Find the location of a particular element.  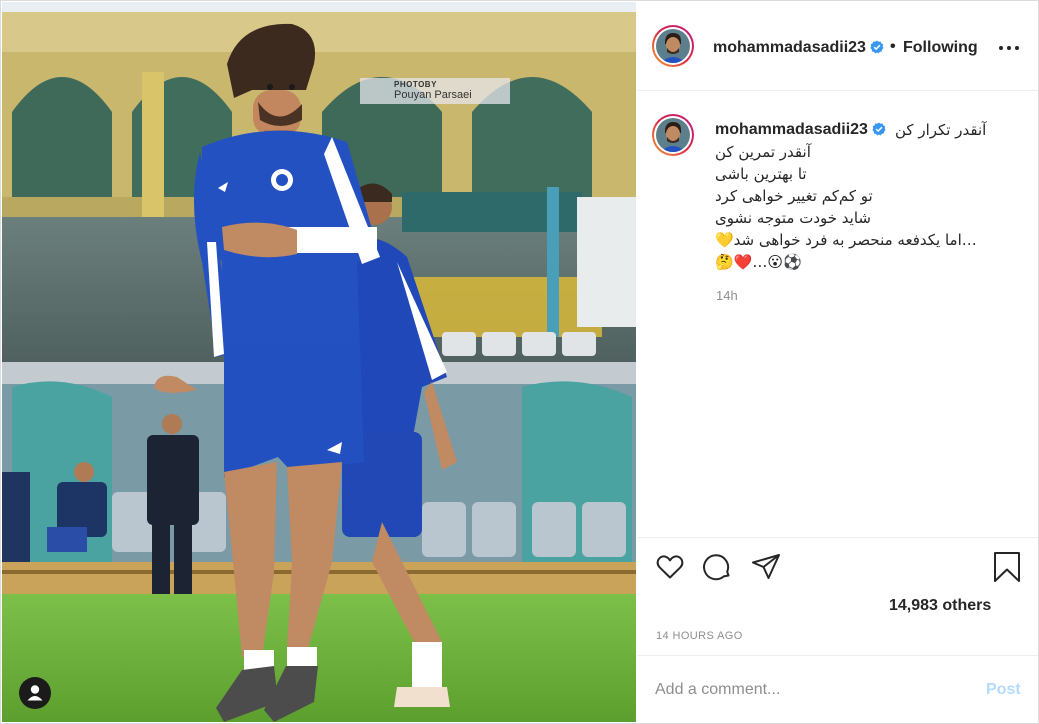

caption-line: آنقدر تکرار کن is located at coordinates (941, 130).